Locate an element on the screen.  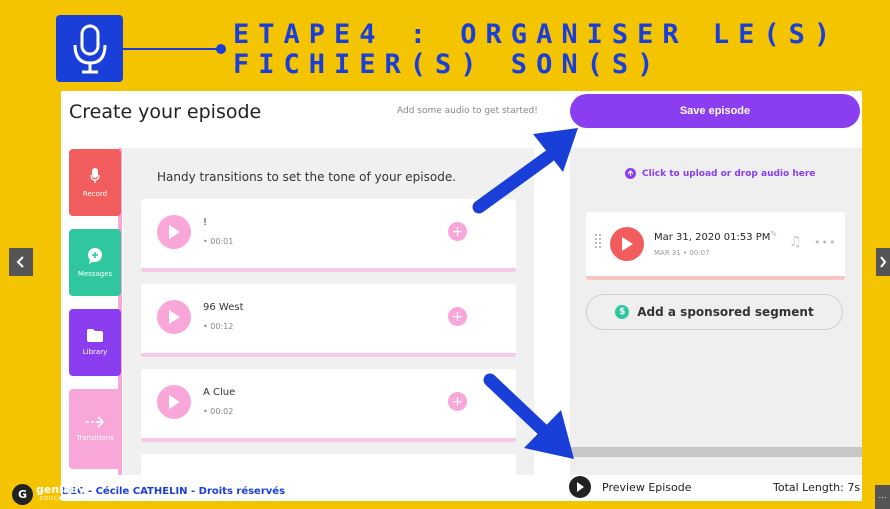
chevron-left-icon is located at coordinates (20, 262).